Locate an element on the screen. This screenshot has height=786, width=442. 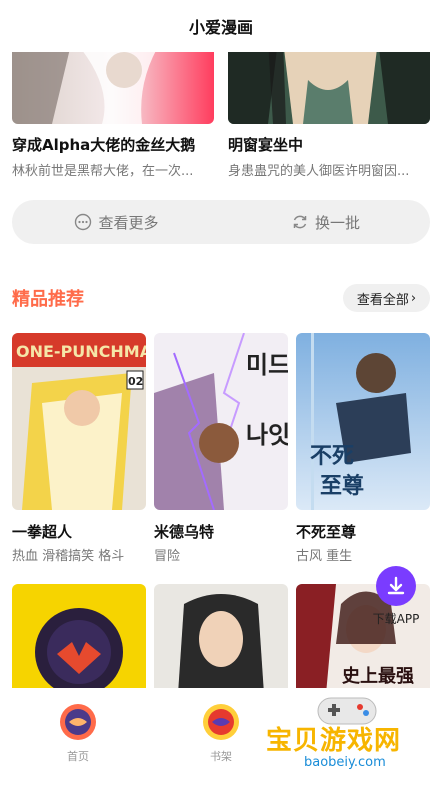
cover-title-text: 미드 is located at coordinates (267, 365).